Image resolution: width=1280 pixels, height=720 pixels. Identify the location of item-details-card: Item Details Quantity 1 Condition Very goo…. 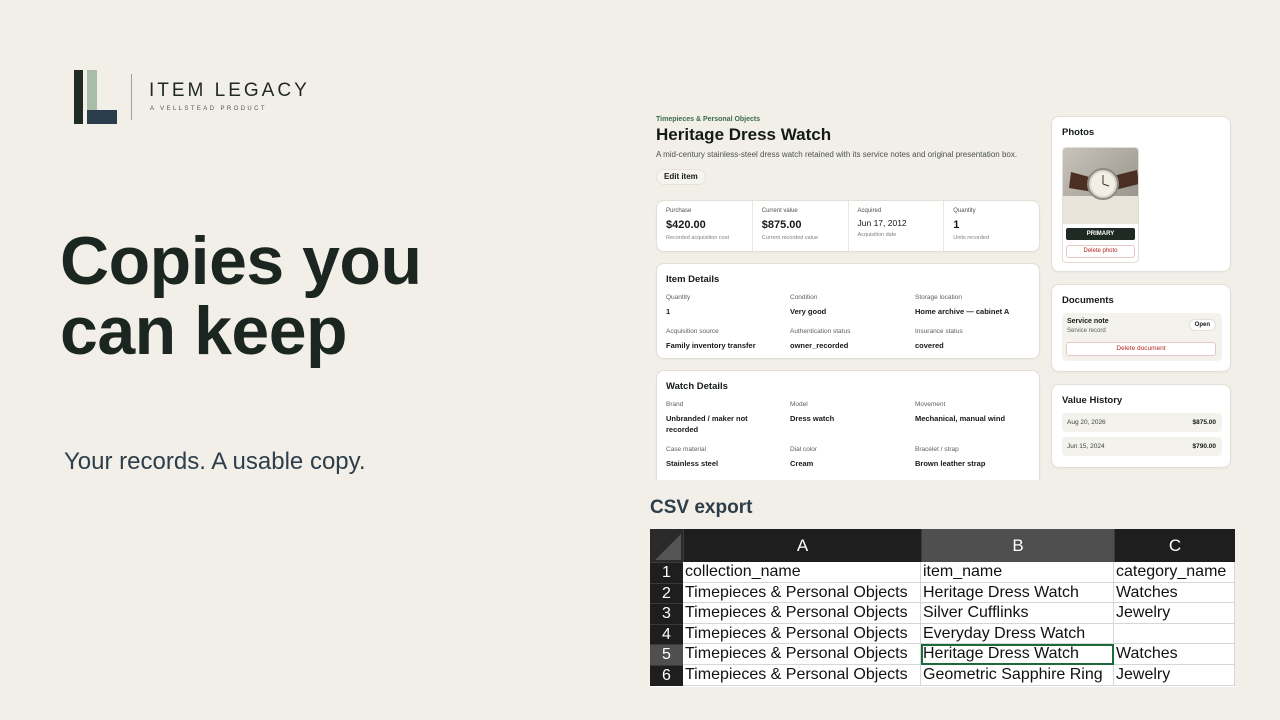
(848, 311).